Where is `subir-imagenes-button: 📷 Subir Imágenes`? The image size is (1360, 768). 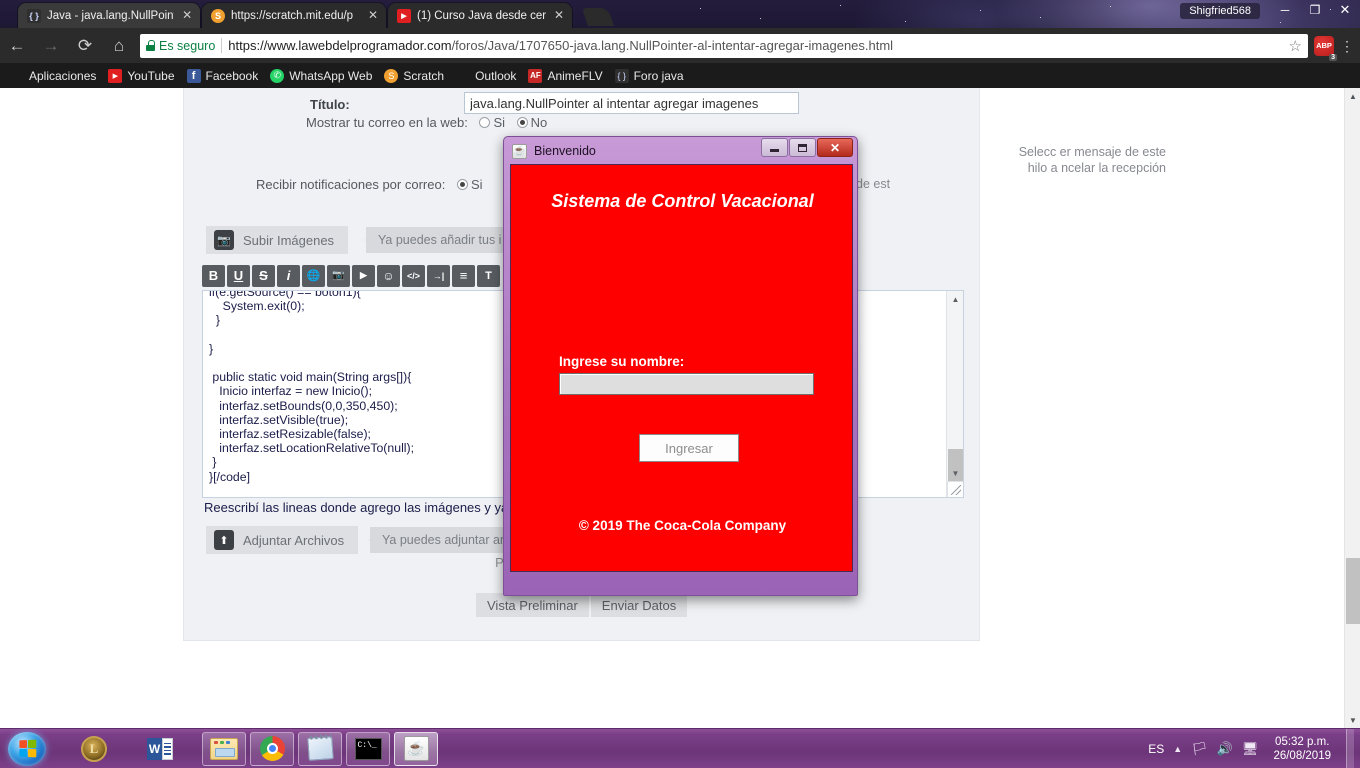 subir-imagenes-button: 📷 Subir Imágenes is located at coordinates (277, 240).